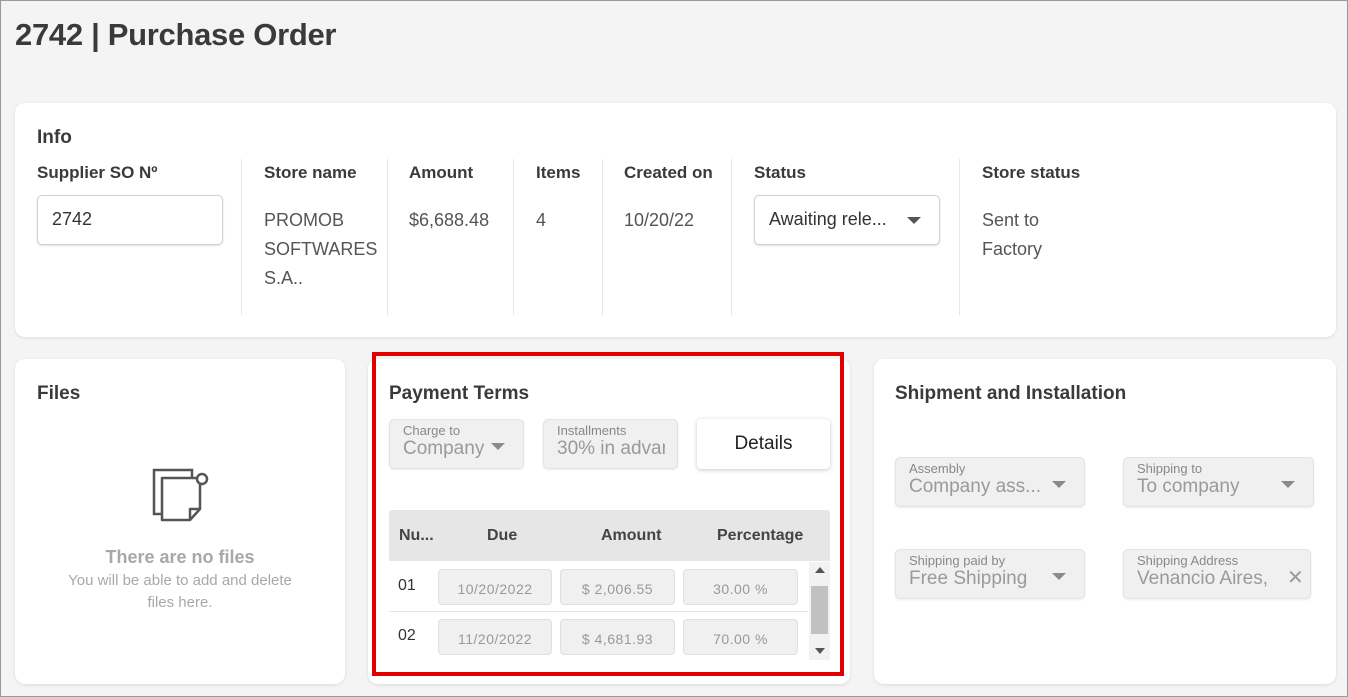 This screenshot has width=1348, height=697. Describe the element at coordinates (180, 495) in the screenshot. I see `files-empty-icon` at that location.